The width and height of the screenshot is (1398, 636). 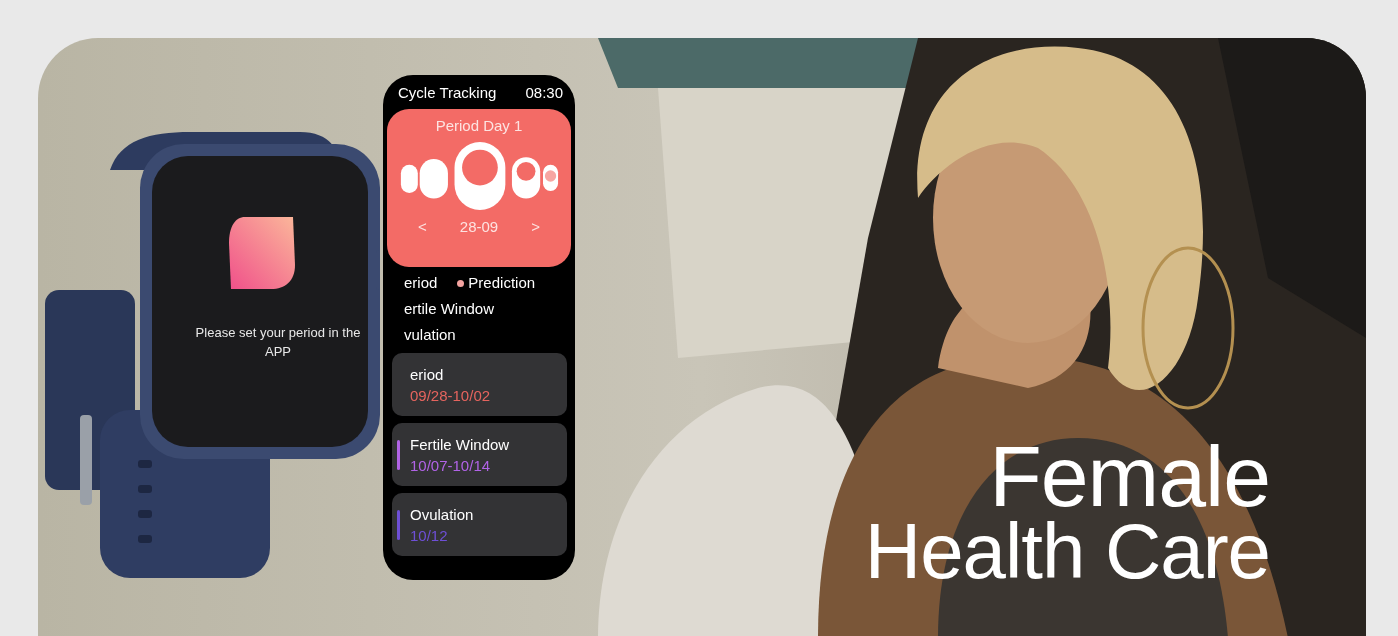 What do you see at coordinates (442, 514) in the screenshot?
I see `event-title: Ovulation` at bounding box center [442, 514].